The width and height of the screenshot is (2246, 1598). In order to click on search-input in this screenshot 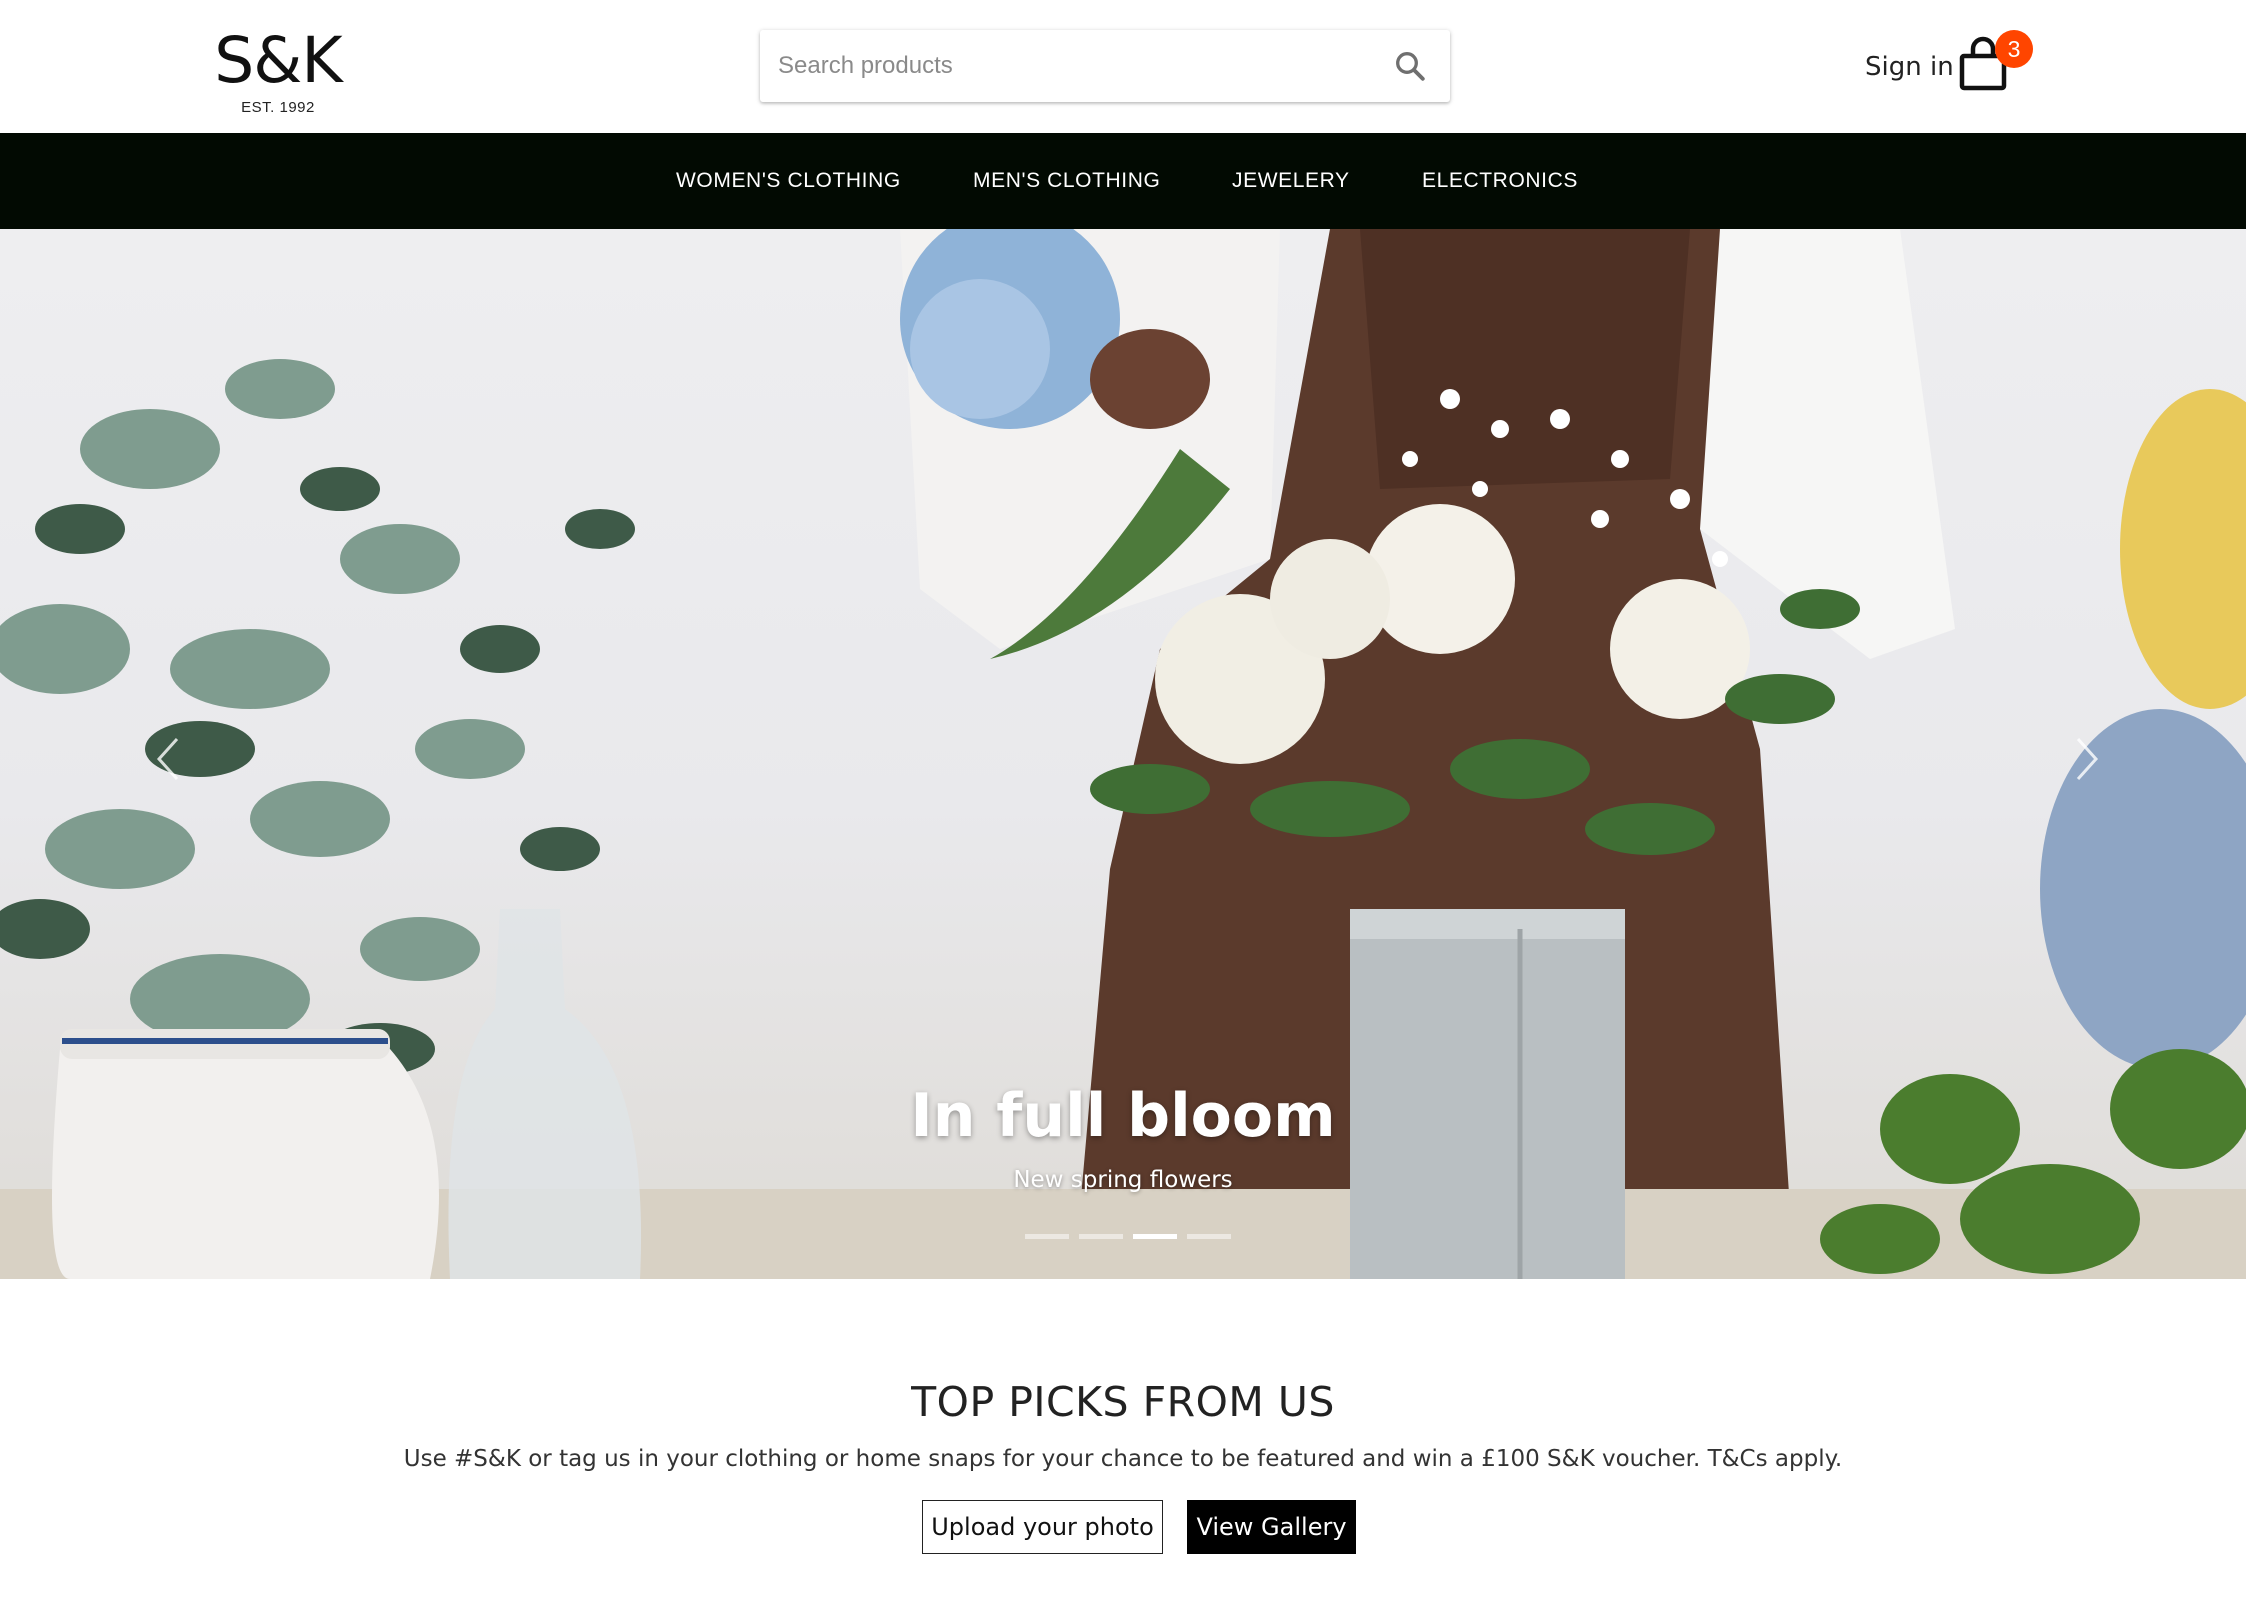, I will do `click(1058, 66)`.